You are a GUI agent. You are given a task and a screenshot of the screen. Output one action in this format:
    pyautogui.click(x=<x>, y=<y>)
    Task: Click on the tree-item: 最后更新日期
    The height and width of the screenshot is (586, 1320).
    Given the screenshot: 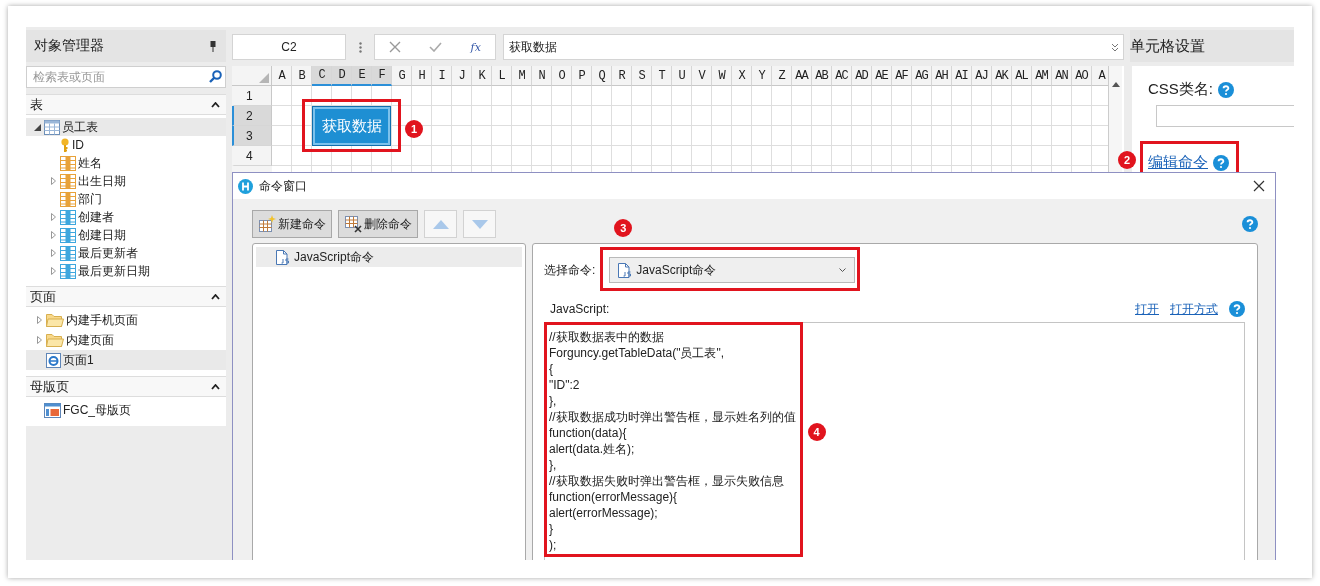 What is the action you would take?
    pyautogui.click(x=126, y=271)
    